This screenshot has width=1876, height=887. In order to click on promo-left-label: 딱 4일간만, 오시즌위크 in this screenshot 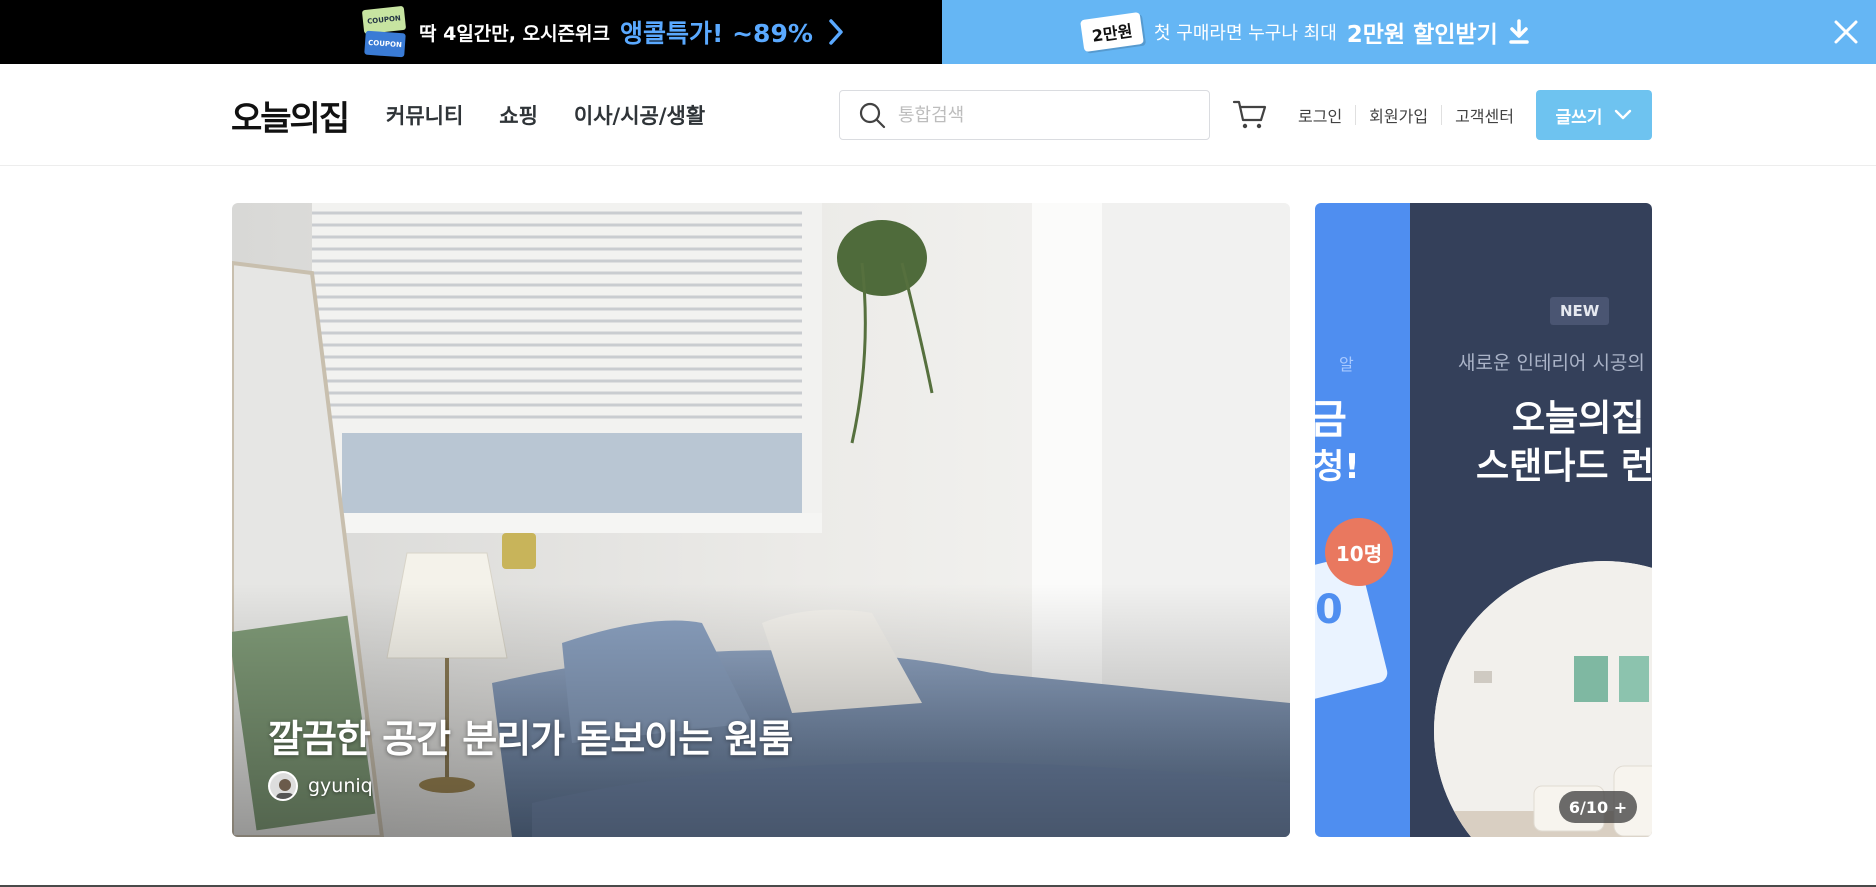, I will do `click(514, 33)`.